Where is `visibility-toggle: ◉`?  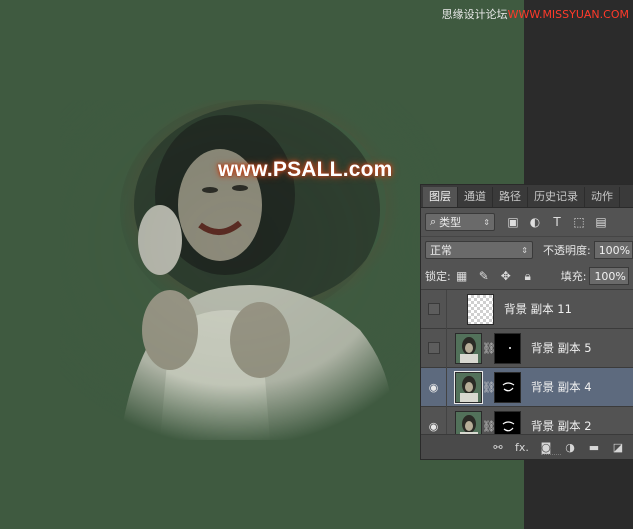 visibility-toggle: ◉ is located at coordinates (434, 387).